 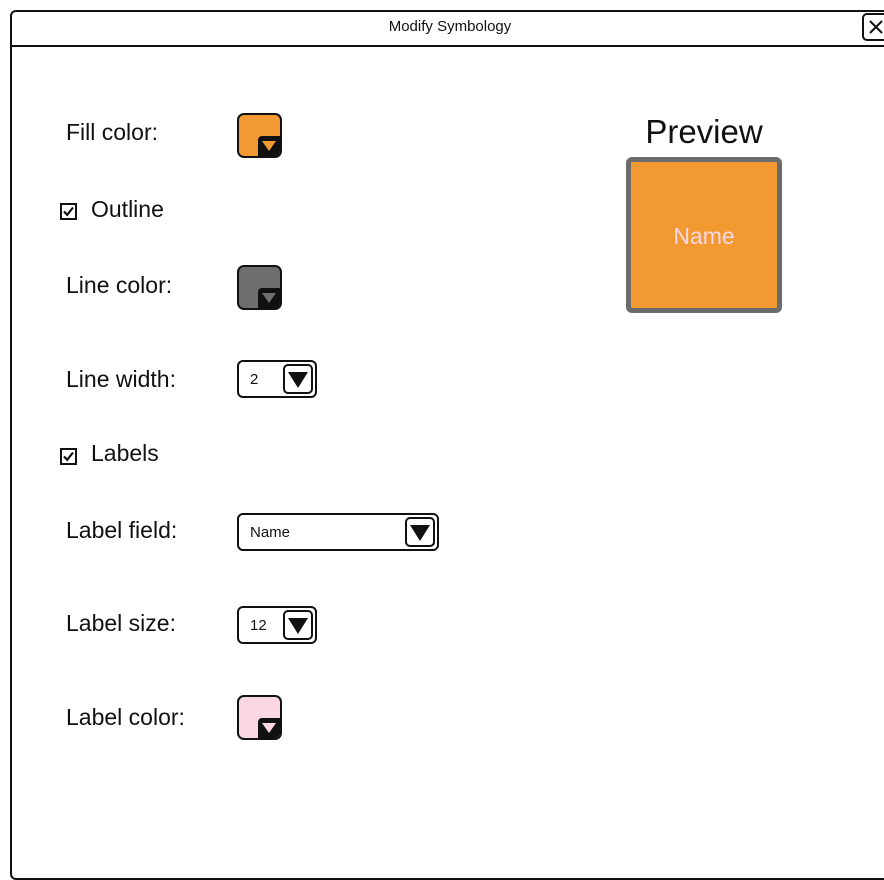 I want to click on line-width-select: 2, so click(x=277, y=379).